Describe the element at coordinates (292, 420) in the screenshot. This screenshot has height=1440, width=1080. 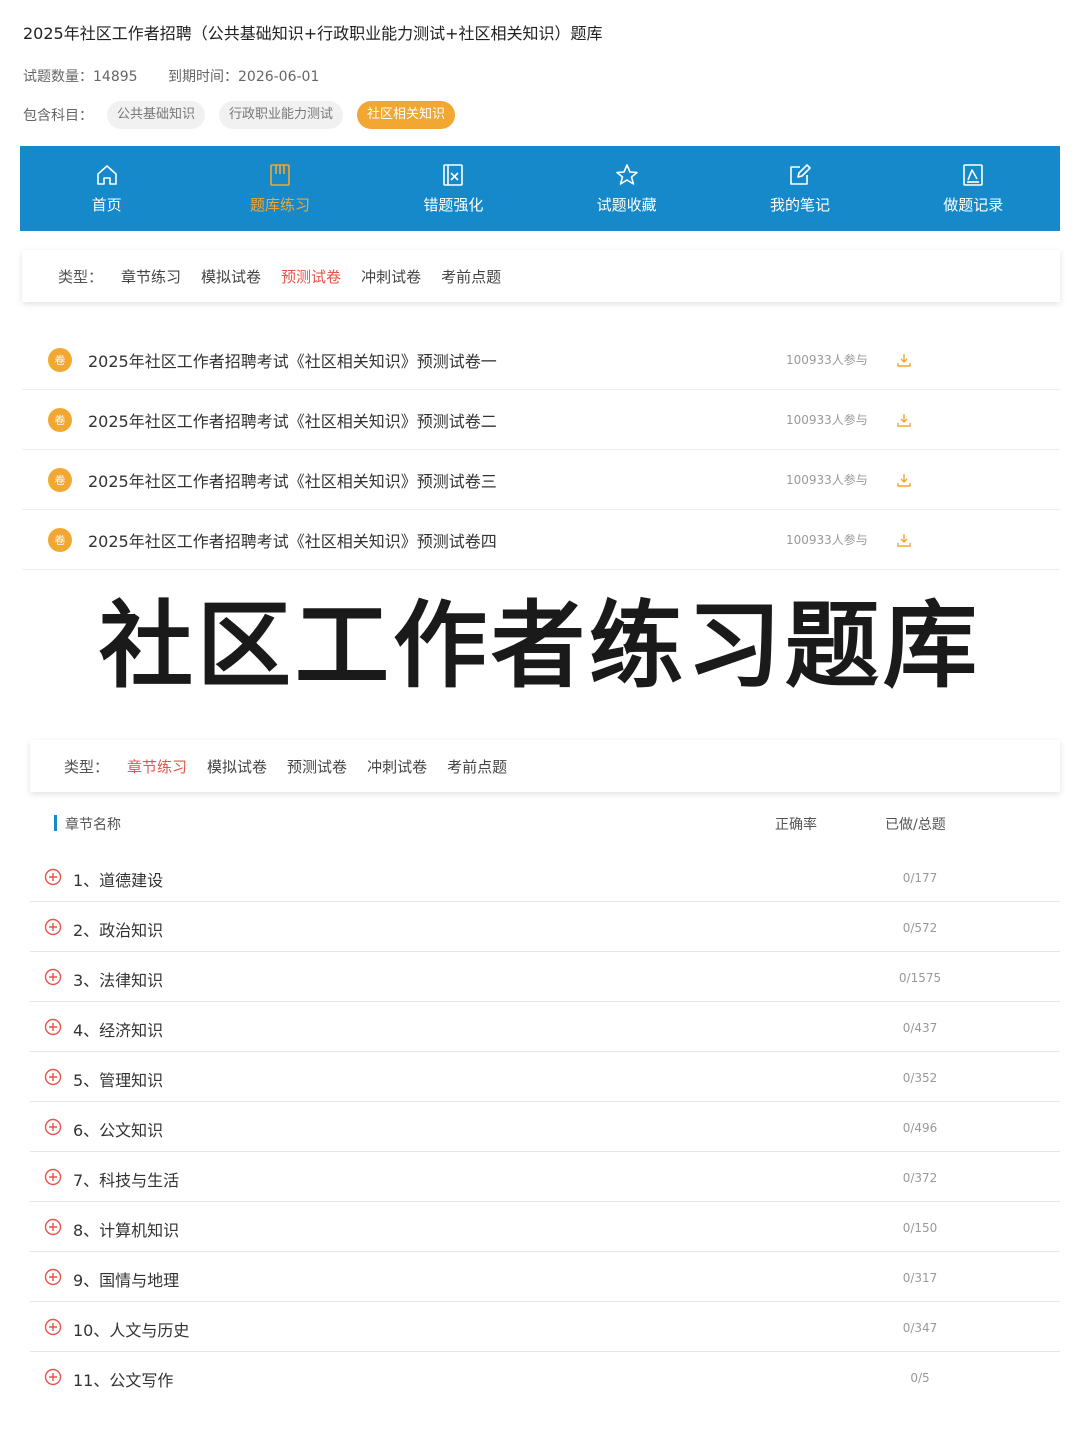
I see `paper-title: 2025年社区工作者招聘考试《社区相关知识》预测试卷二` at that location.